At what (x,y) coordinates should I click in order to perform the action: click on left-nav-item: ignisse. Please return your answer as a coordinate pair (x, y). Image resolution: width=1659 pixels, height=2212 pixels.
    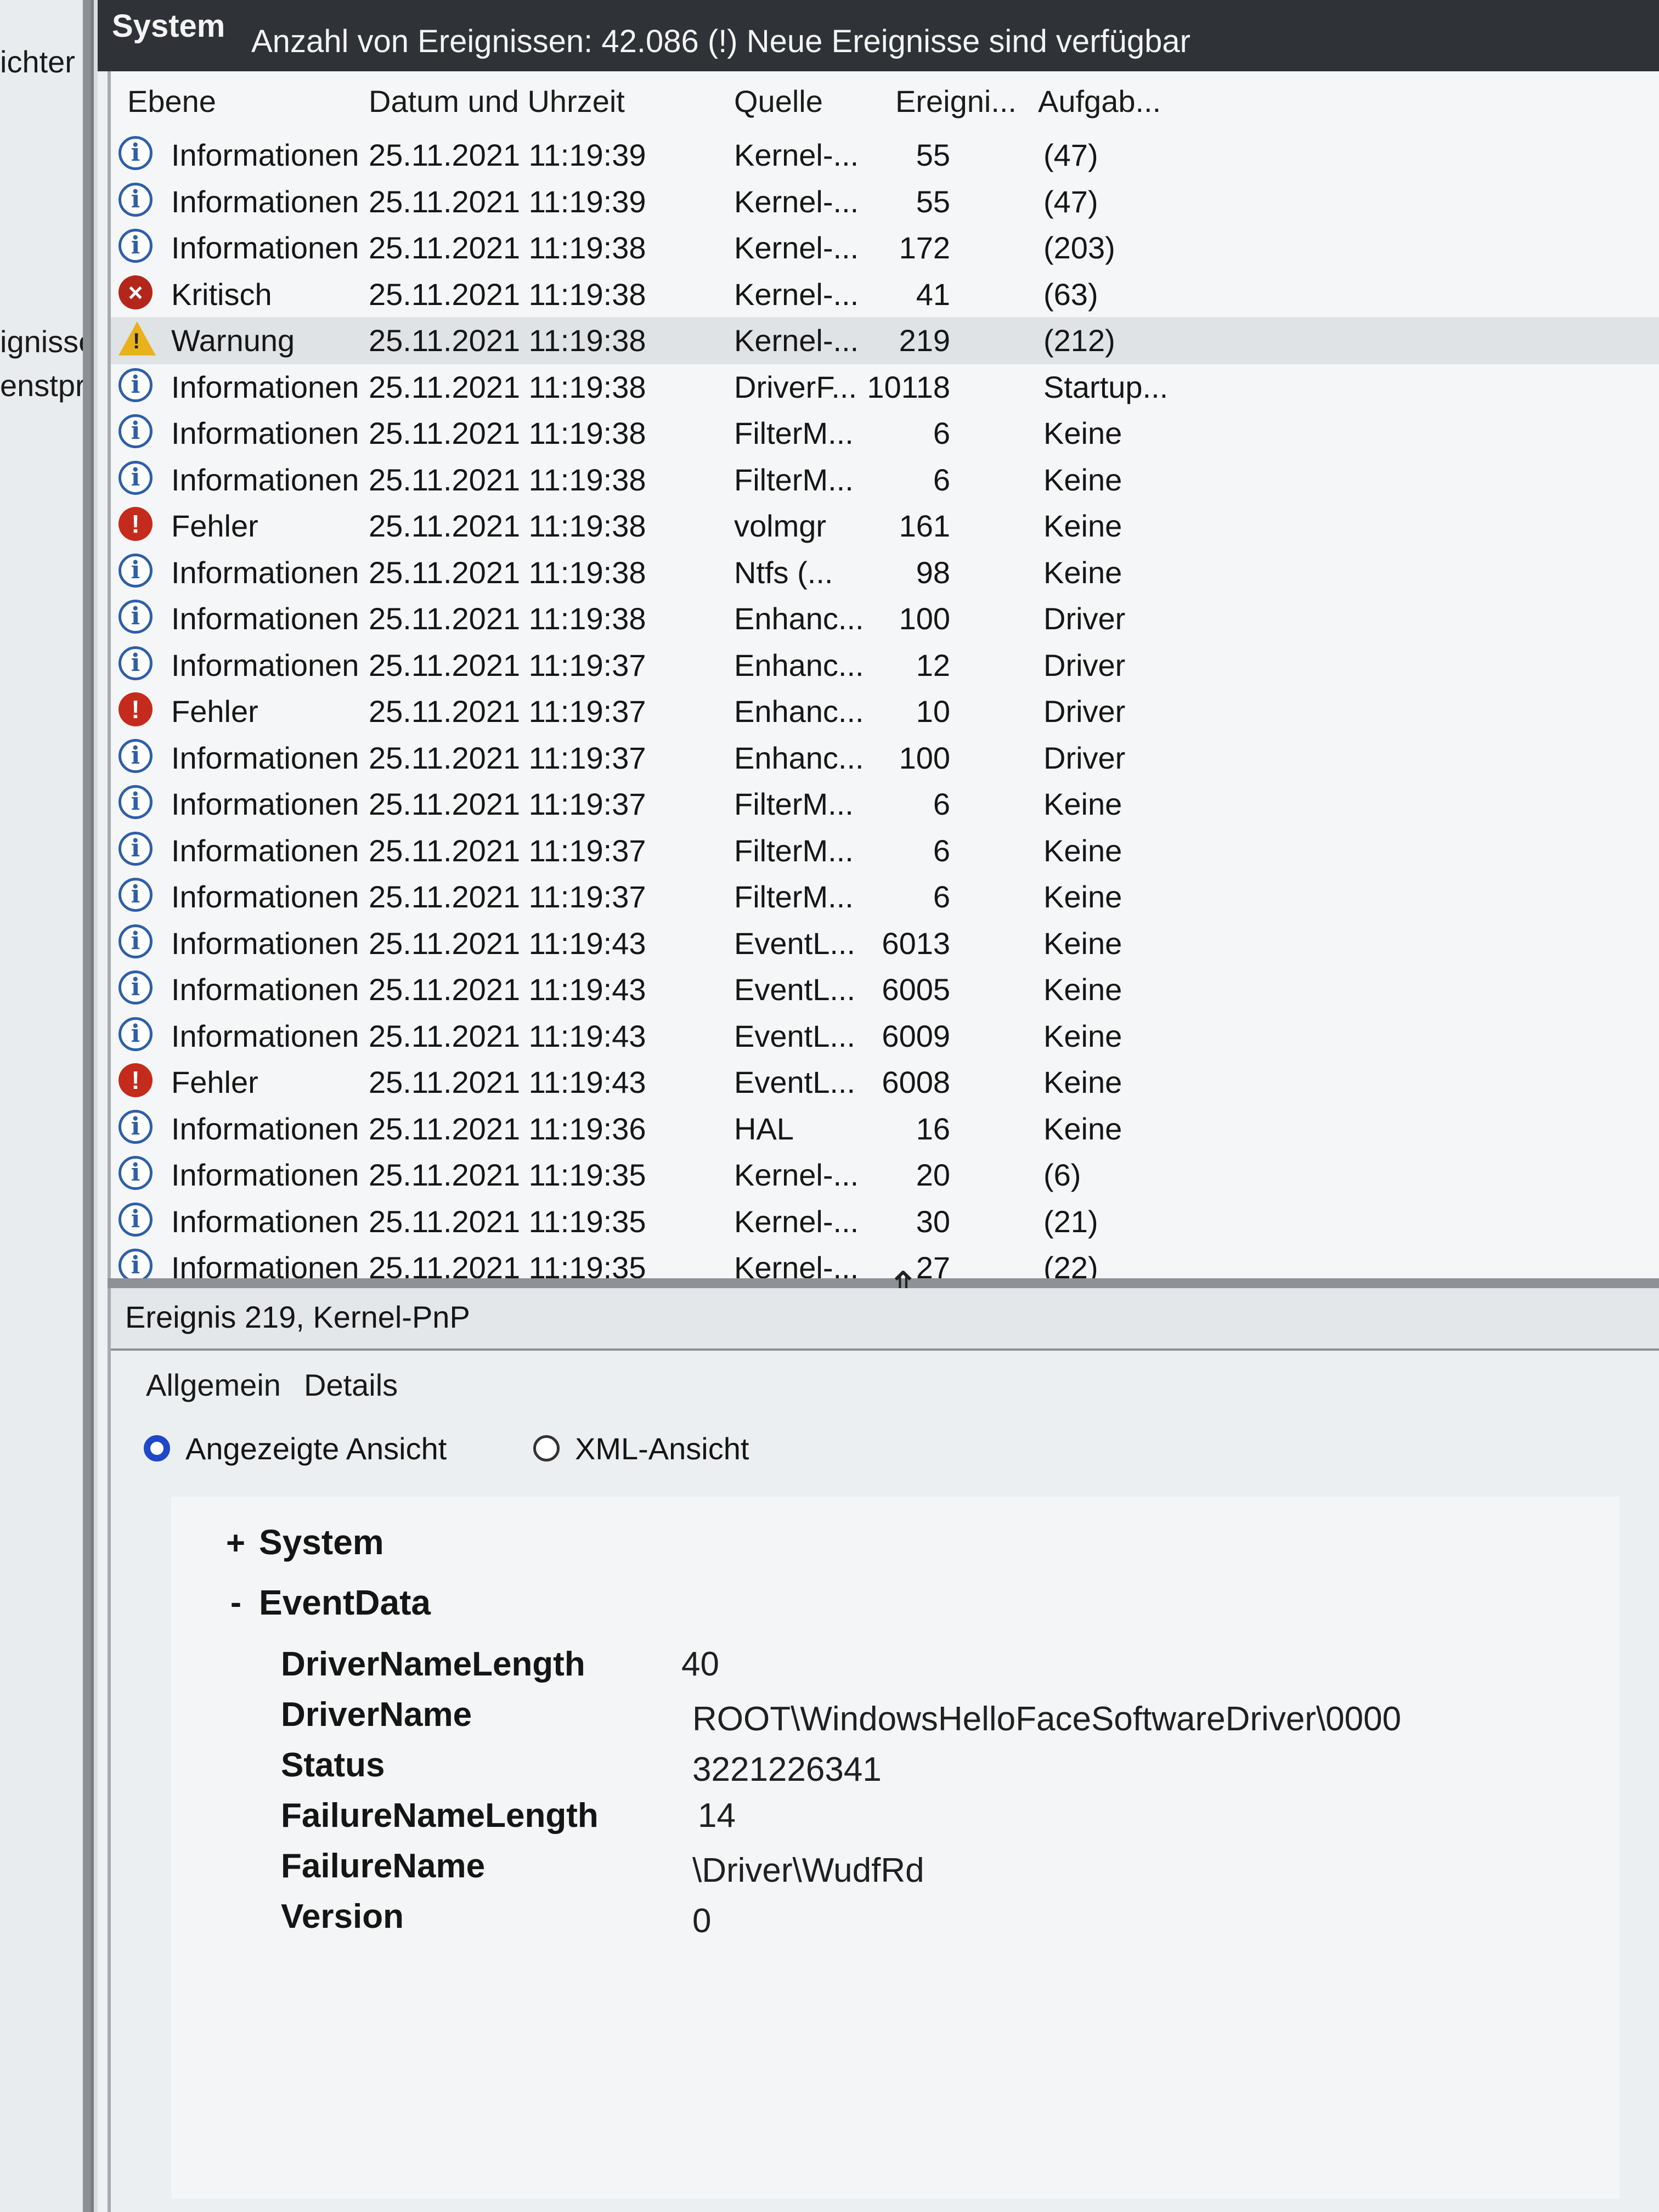
    Looking at the image, I should click on (46, 342).